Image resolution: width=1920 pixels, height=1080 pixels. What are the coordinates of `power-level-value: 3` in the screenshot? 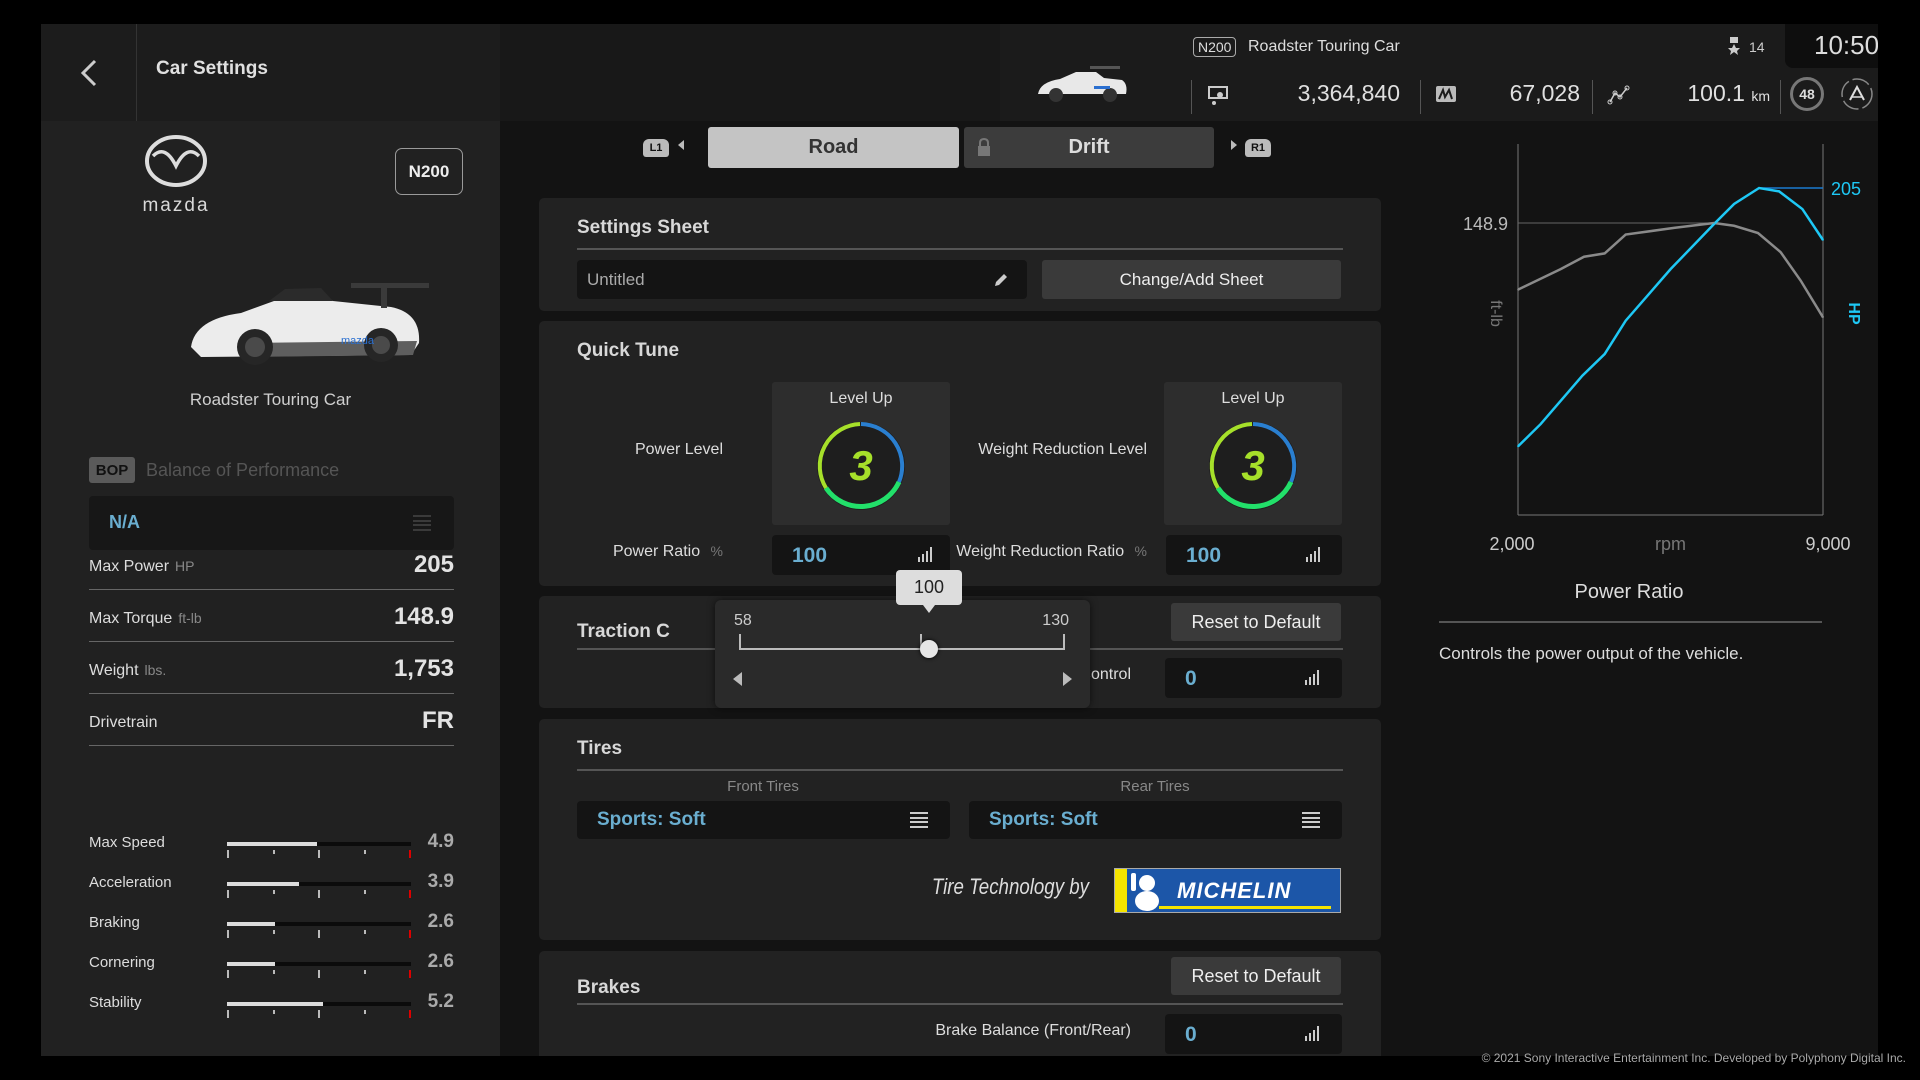 It's located at (860, 465).